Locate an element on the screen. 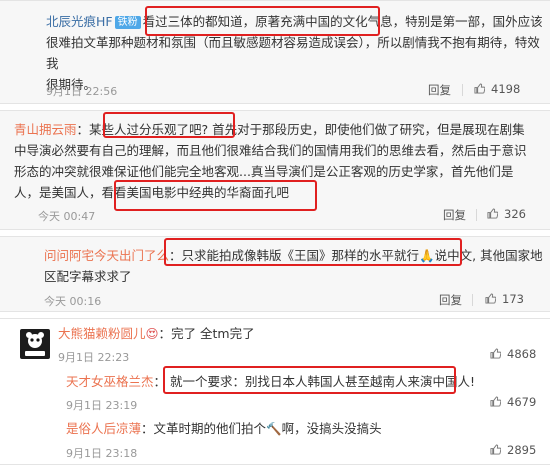 The image size is (550, 465). comment-text: 区配字幕求求了 is located at coordinates (88, 276).